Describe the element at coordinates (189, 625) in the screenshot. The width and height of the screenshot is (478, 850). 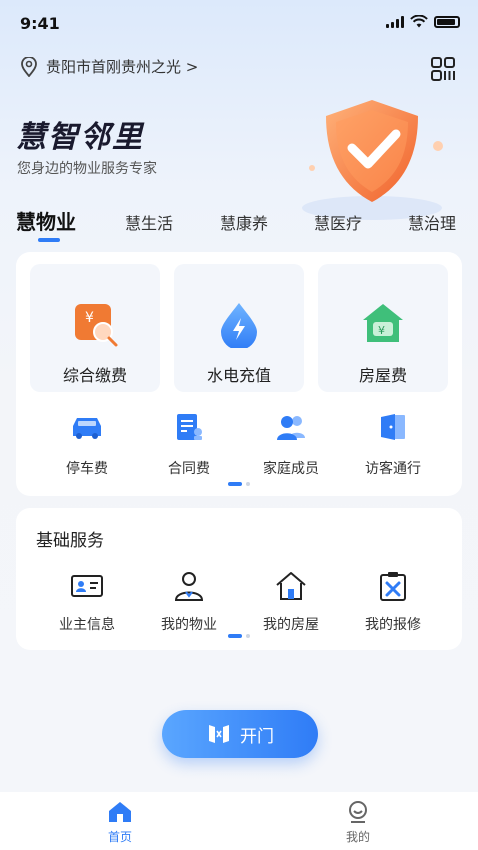
I see `item-label: 我的物业` at that location.